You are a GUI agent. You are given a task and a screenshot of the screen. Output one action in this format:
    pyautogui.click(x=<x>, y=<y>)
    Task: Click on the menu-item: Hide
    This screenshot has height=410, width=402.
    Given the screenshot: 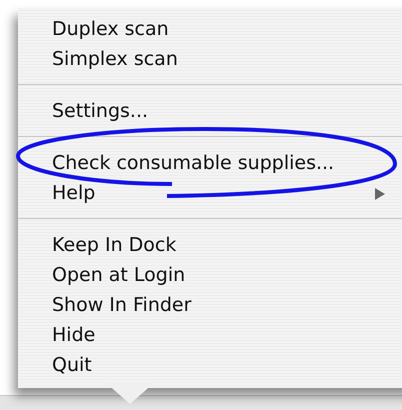 What is the action you would take?
    pyautogui.click(x=74, y=335)
    